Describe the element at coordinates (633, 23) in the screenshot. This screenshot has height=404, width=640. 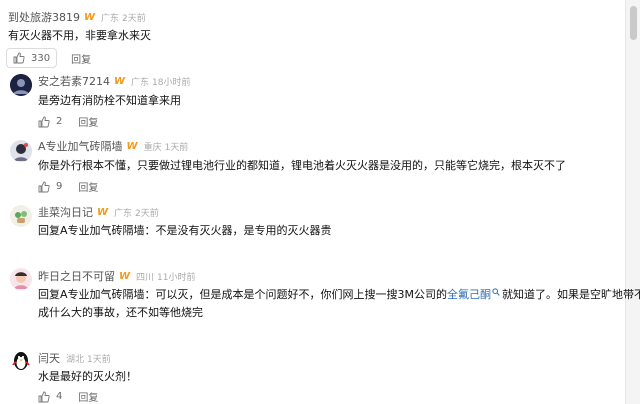
I see `scrollbar-thumb` at that location.